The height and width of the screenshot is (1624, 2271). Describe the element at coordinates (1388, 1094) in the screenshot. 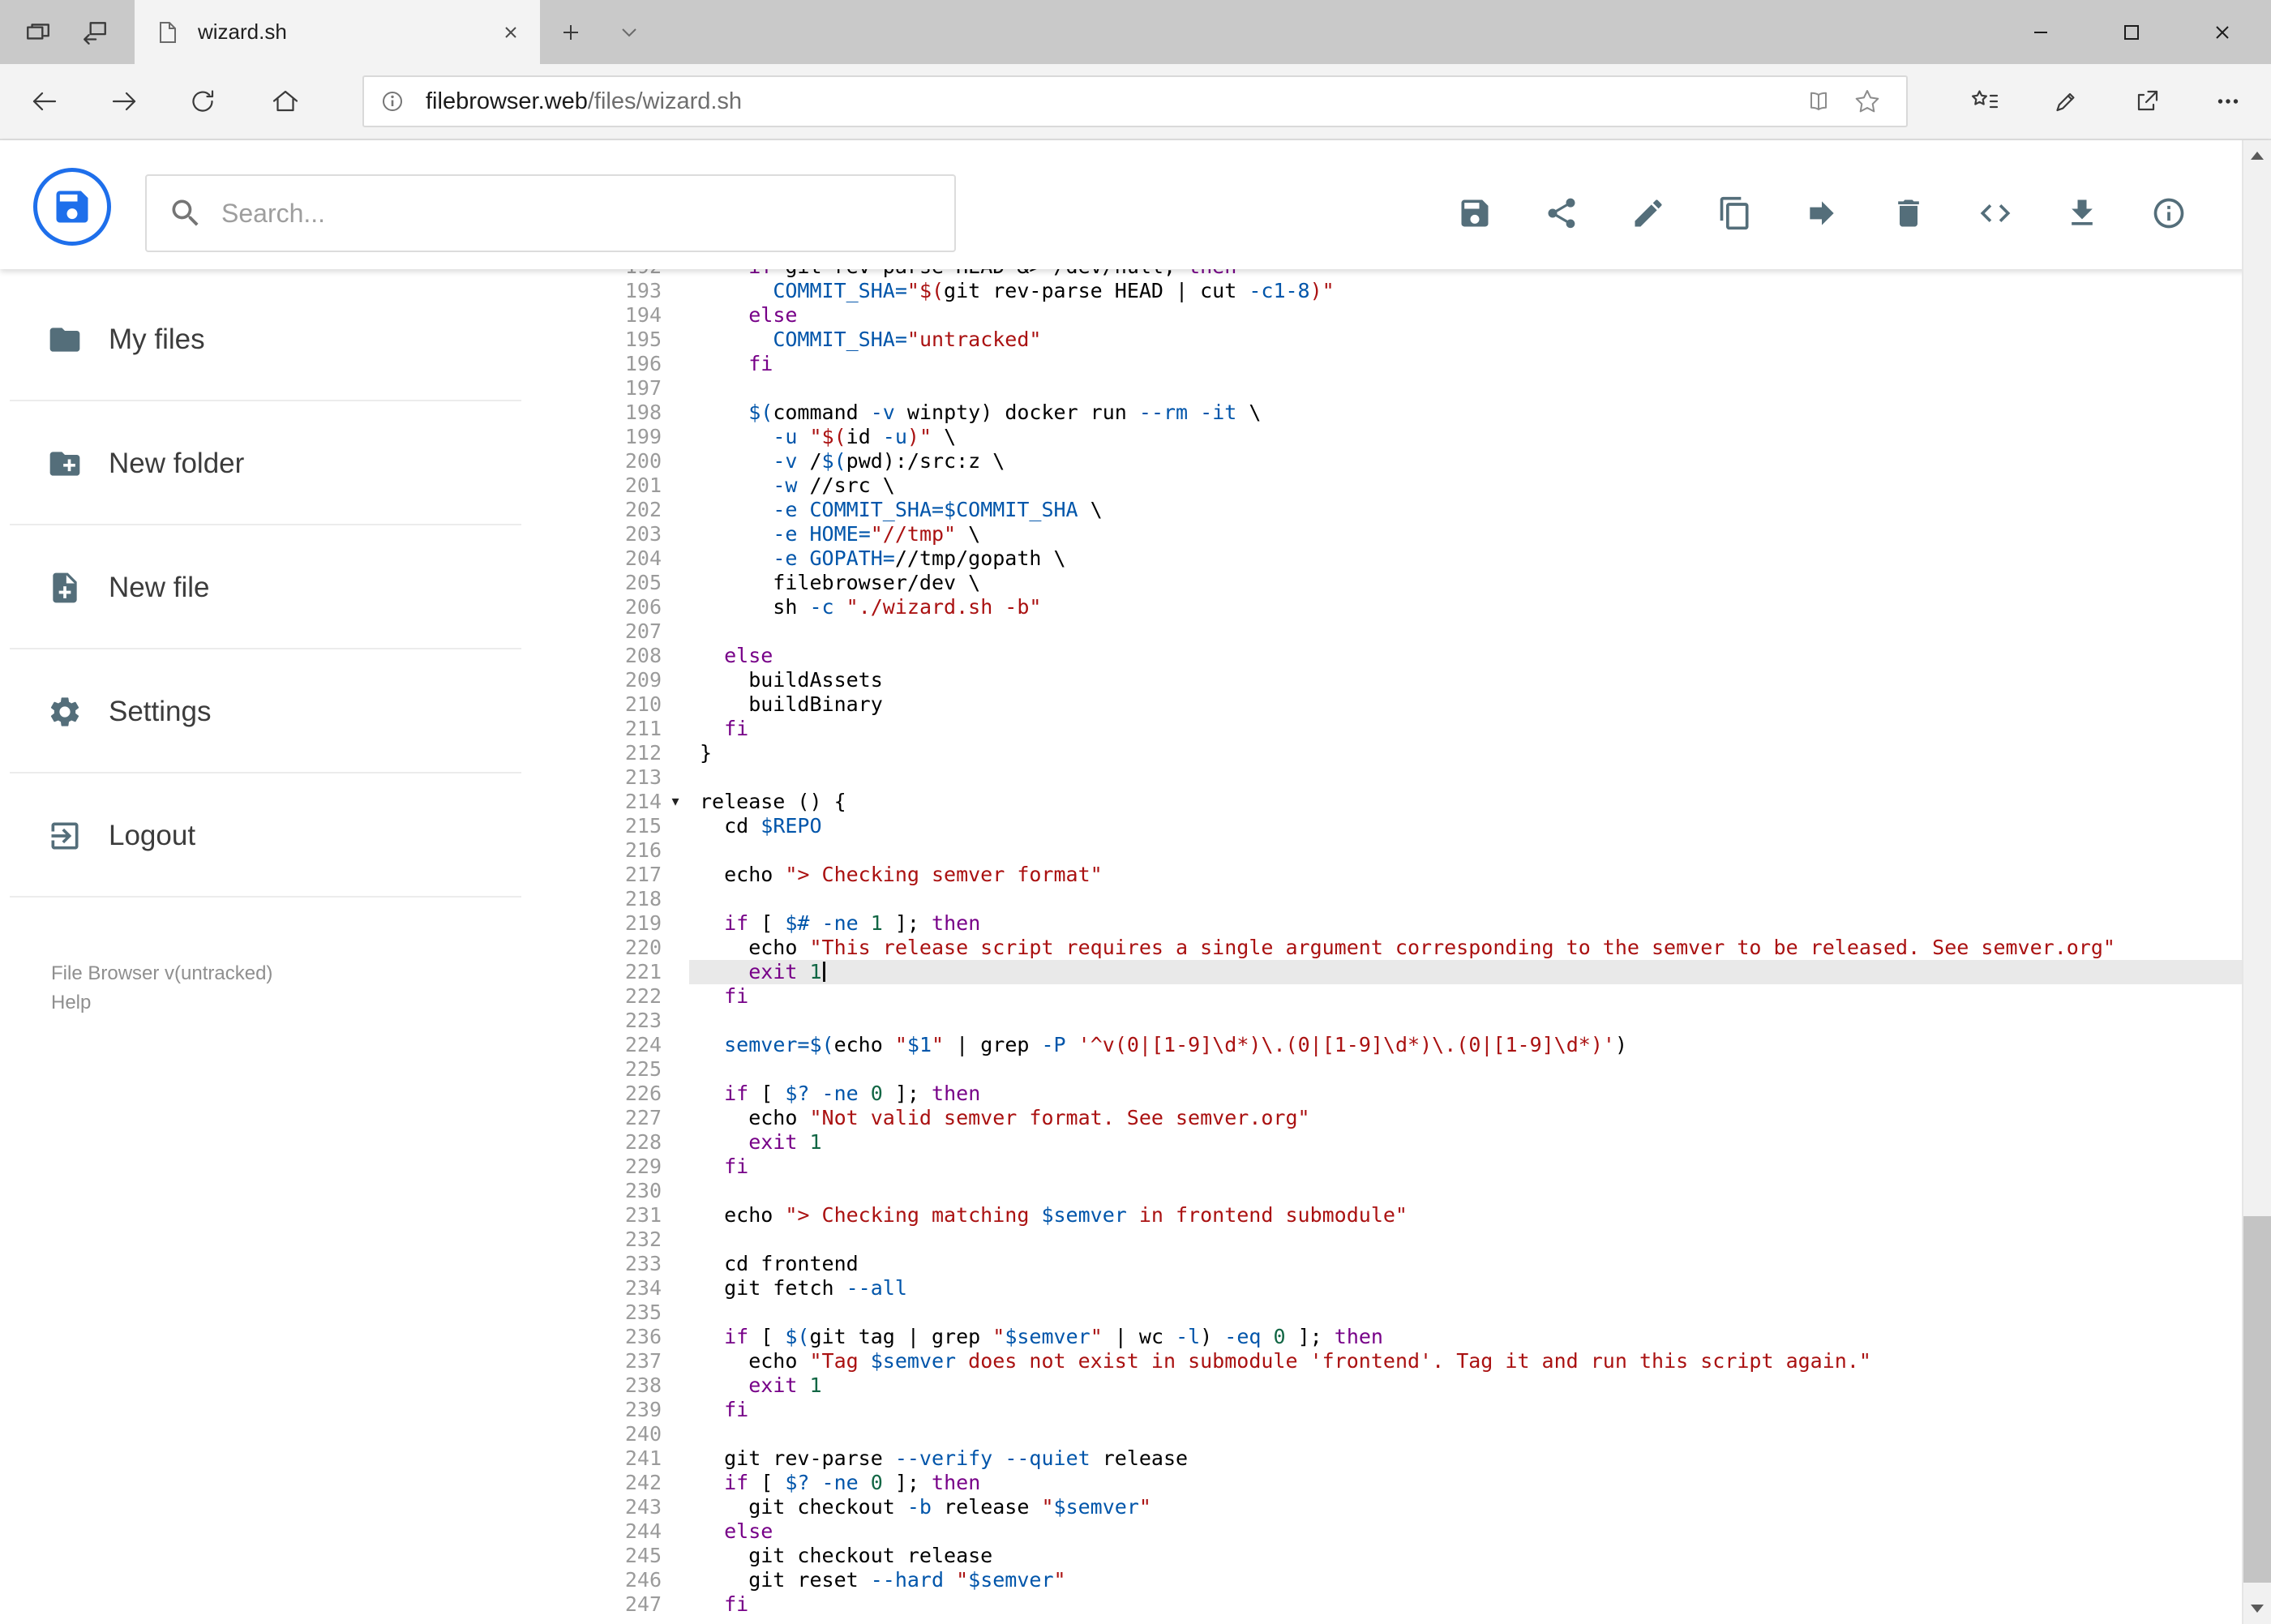

I see `code-line-226: 226 if [ $? -ne 0 ]; then` at that location.